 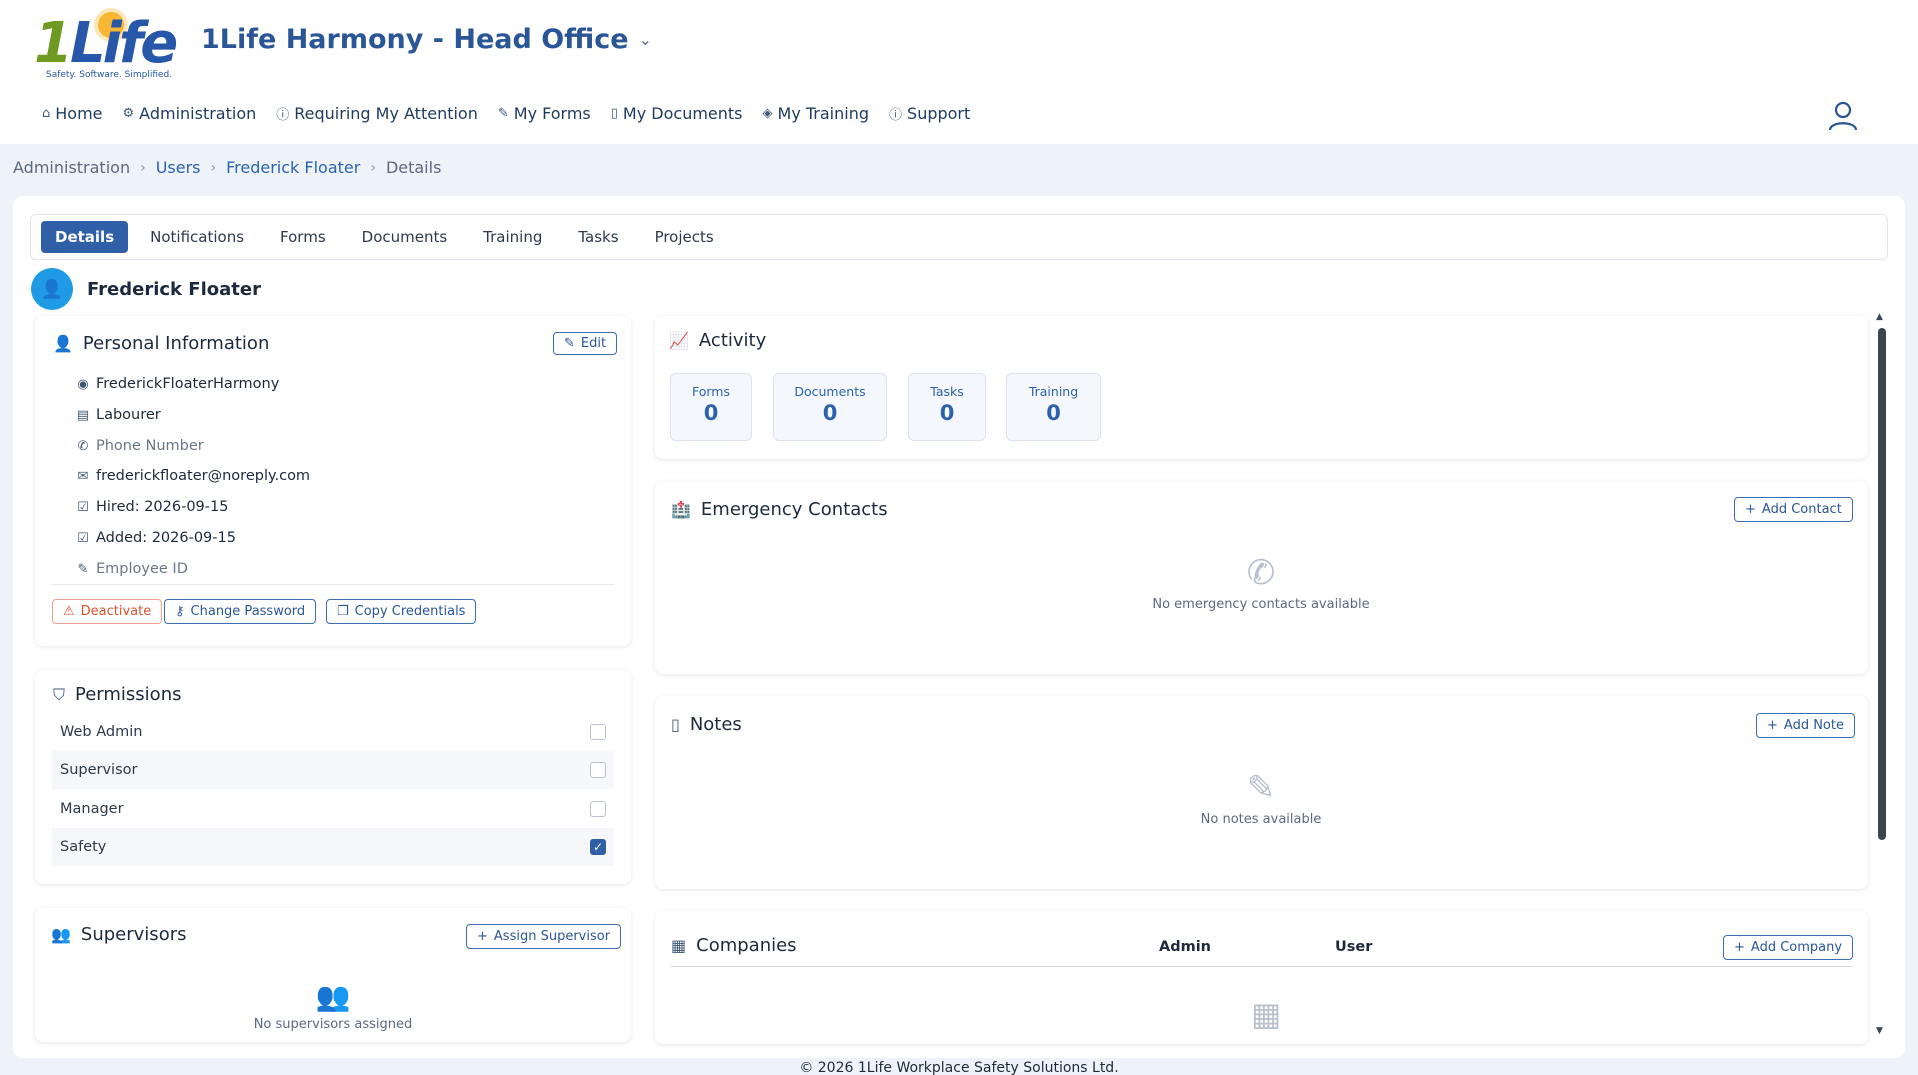 What do you see at coordinates (544, 113) in the screenshot?
I see `nav-my-forms: ✎ My Forms` at bounding box center [544, 113].